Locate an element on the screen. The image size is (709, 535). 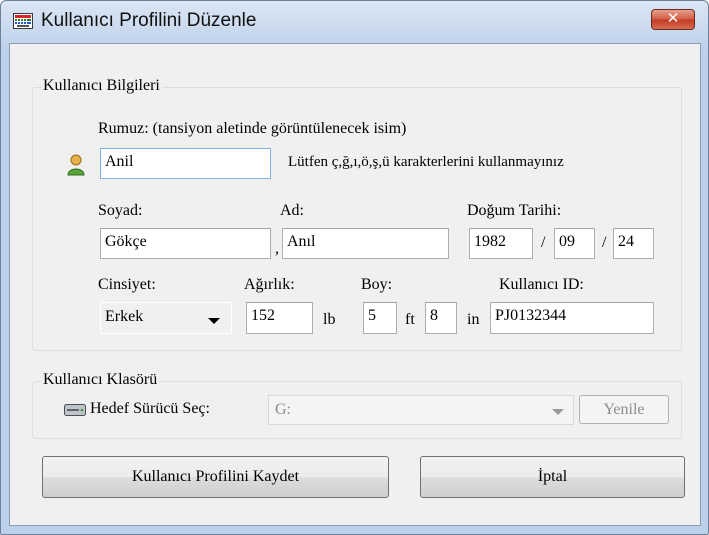
height-inches-input: 8 is located at coordinates (441, 318).